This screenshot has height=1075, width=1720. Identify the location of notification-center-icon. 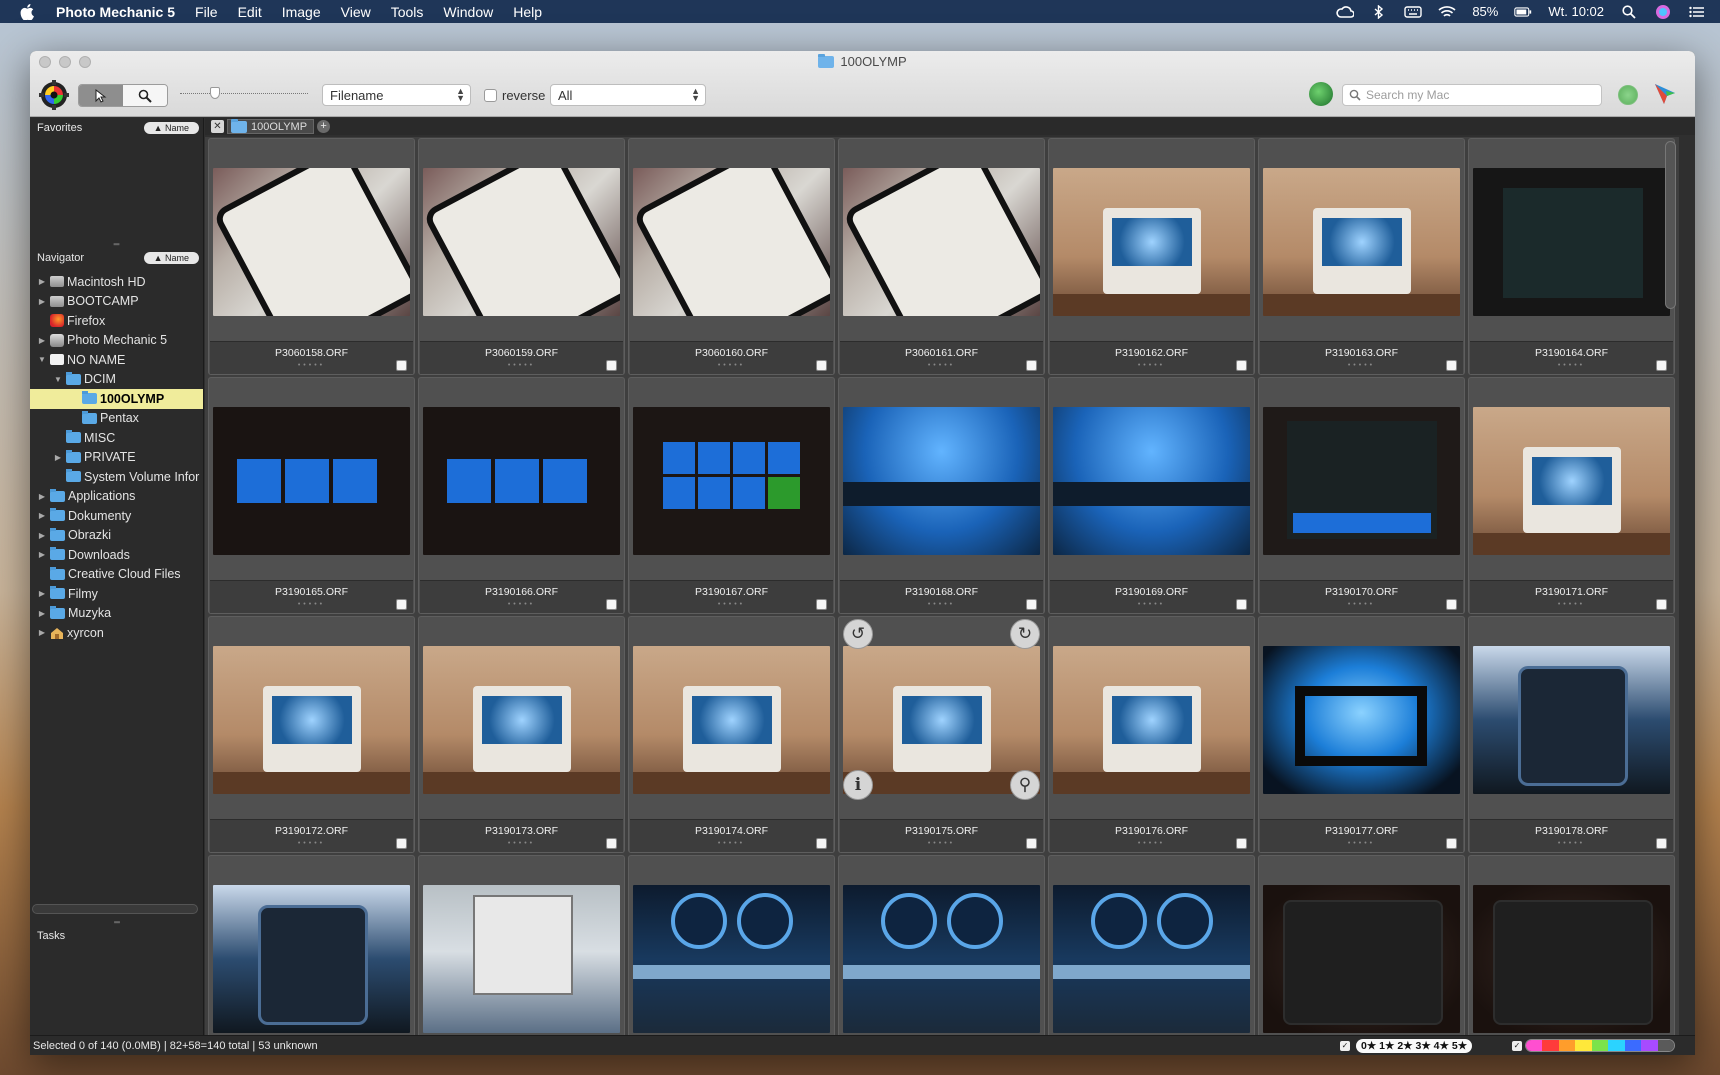
(1697, 12).